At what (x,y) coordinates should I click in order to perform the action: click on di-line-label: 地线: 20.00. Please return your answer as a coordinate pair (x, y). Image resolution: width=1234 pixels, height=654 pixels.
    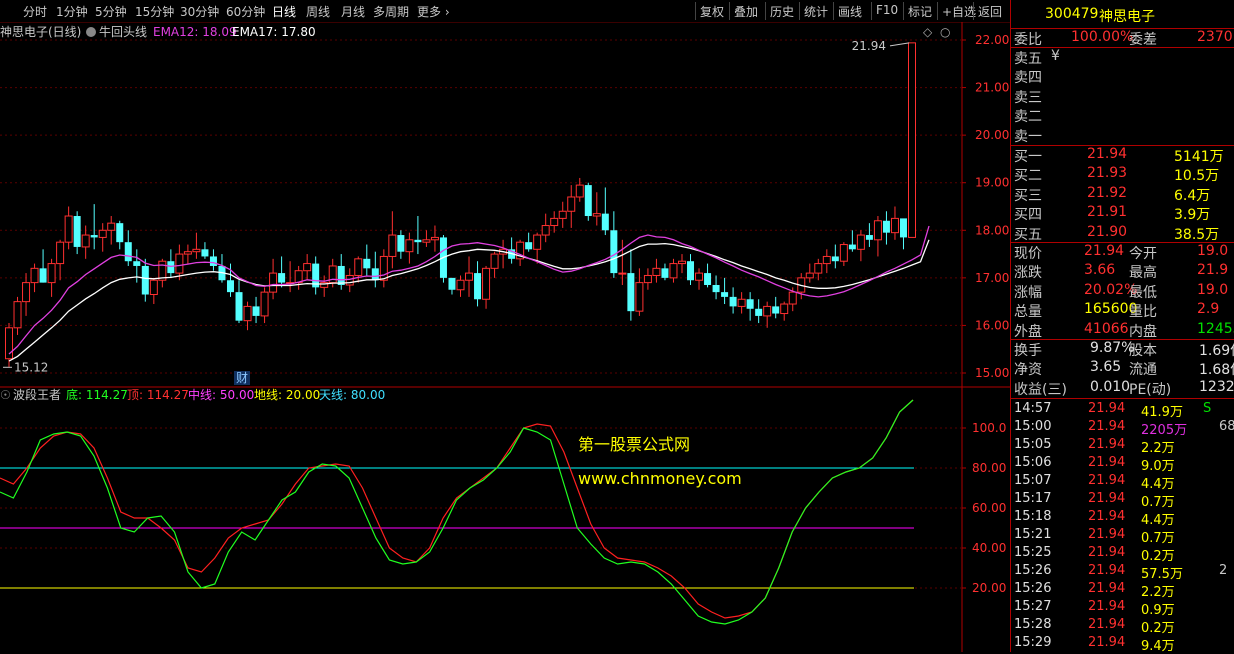
    Looking at the image, I should click on (287, 395).